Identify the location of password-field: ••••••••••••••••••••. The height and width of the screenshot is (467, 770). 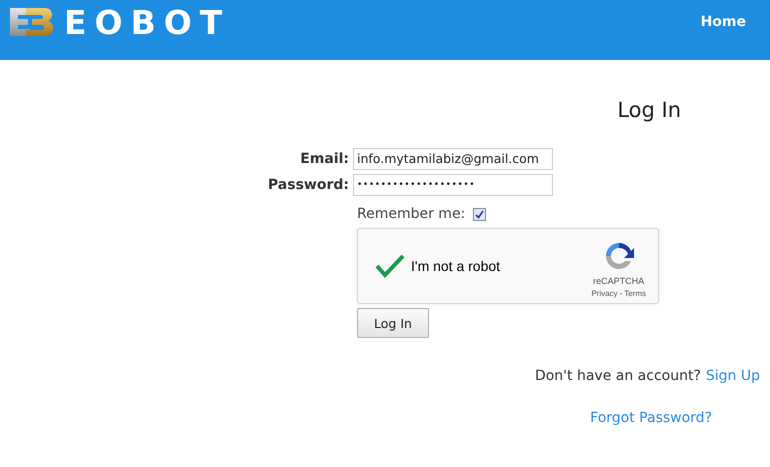
(453, 185).